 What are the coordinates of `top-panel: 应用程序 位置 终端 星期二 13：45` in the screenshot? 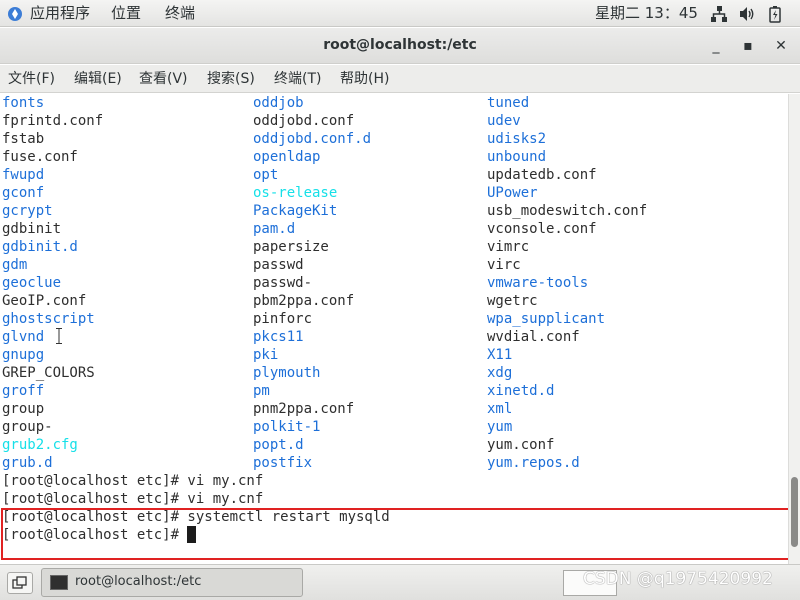 It's located at (400, 13).